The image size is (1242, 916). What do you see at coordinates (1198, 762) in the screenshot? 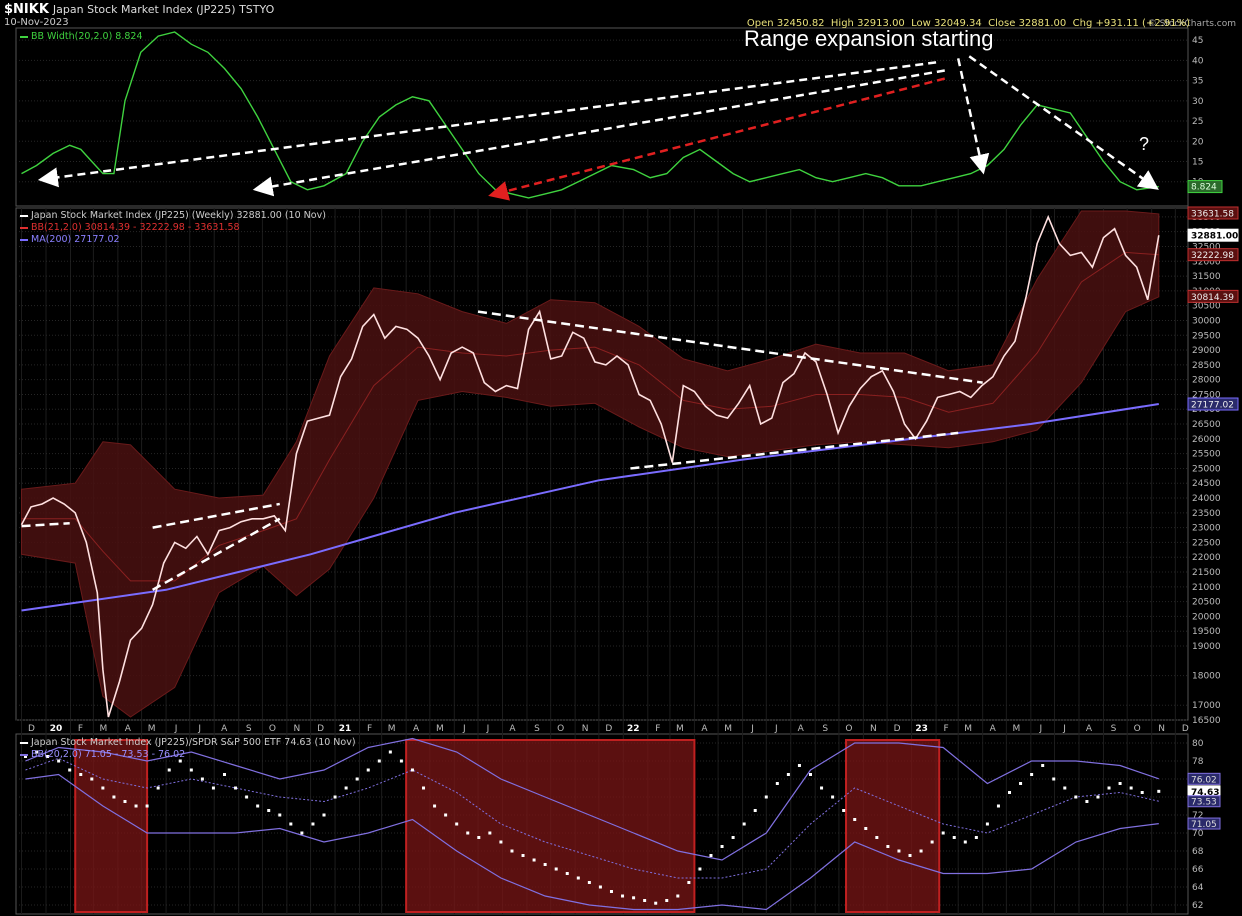
I see `y-tick-label: 78` at bounding box center [1198, 762].